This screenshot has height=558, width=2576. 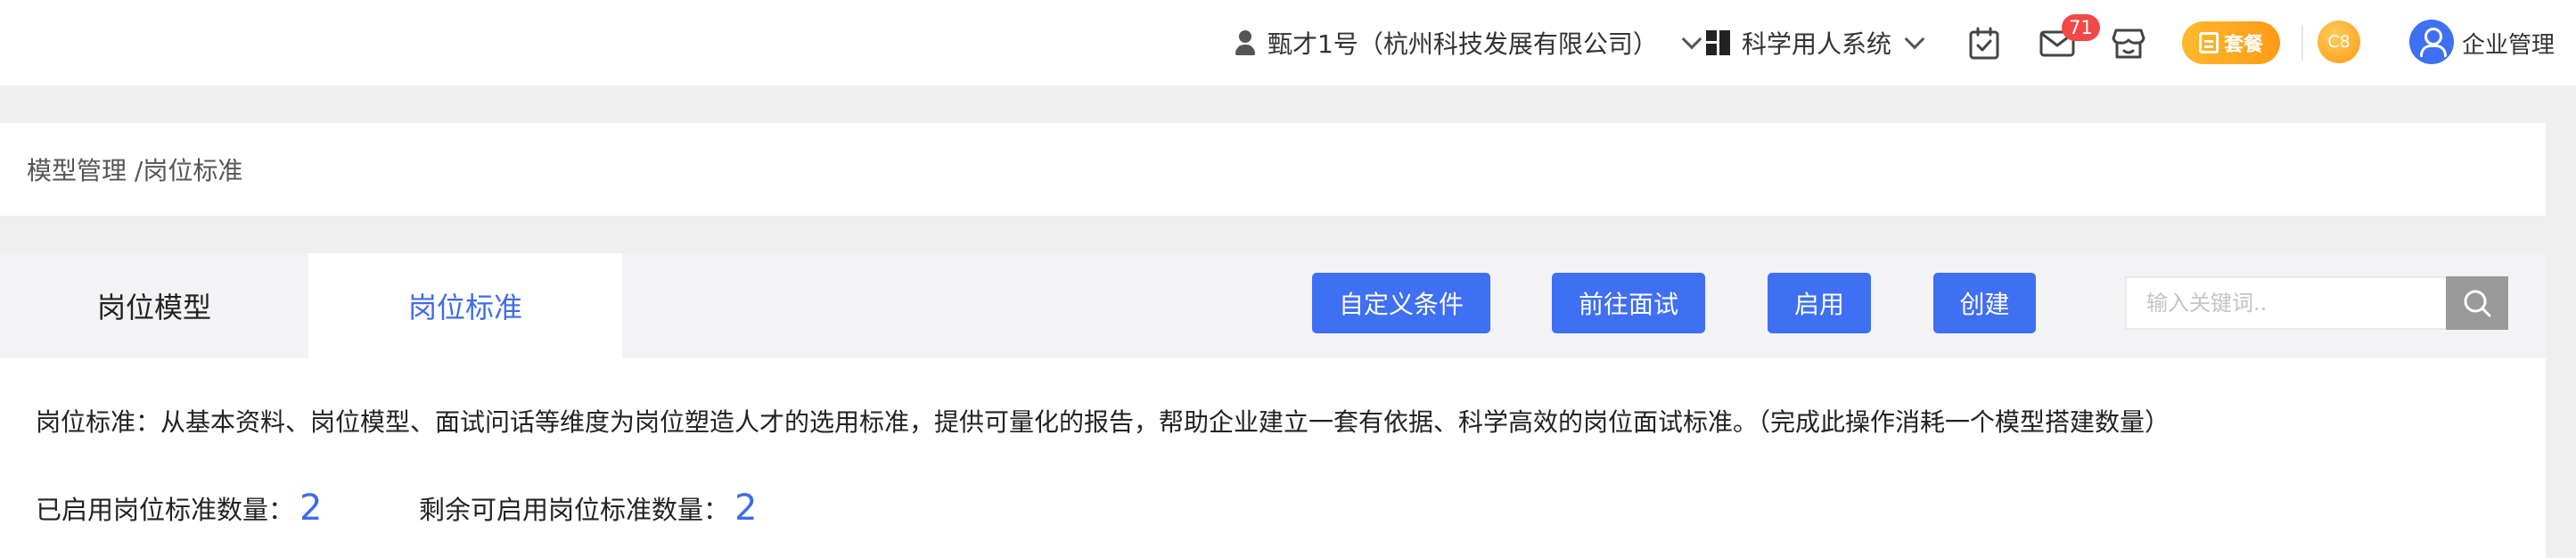 I want to click on package-label: 套餐, so click(x=2243, y=45).